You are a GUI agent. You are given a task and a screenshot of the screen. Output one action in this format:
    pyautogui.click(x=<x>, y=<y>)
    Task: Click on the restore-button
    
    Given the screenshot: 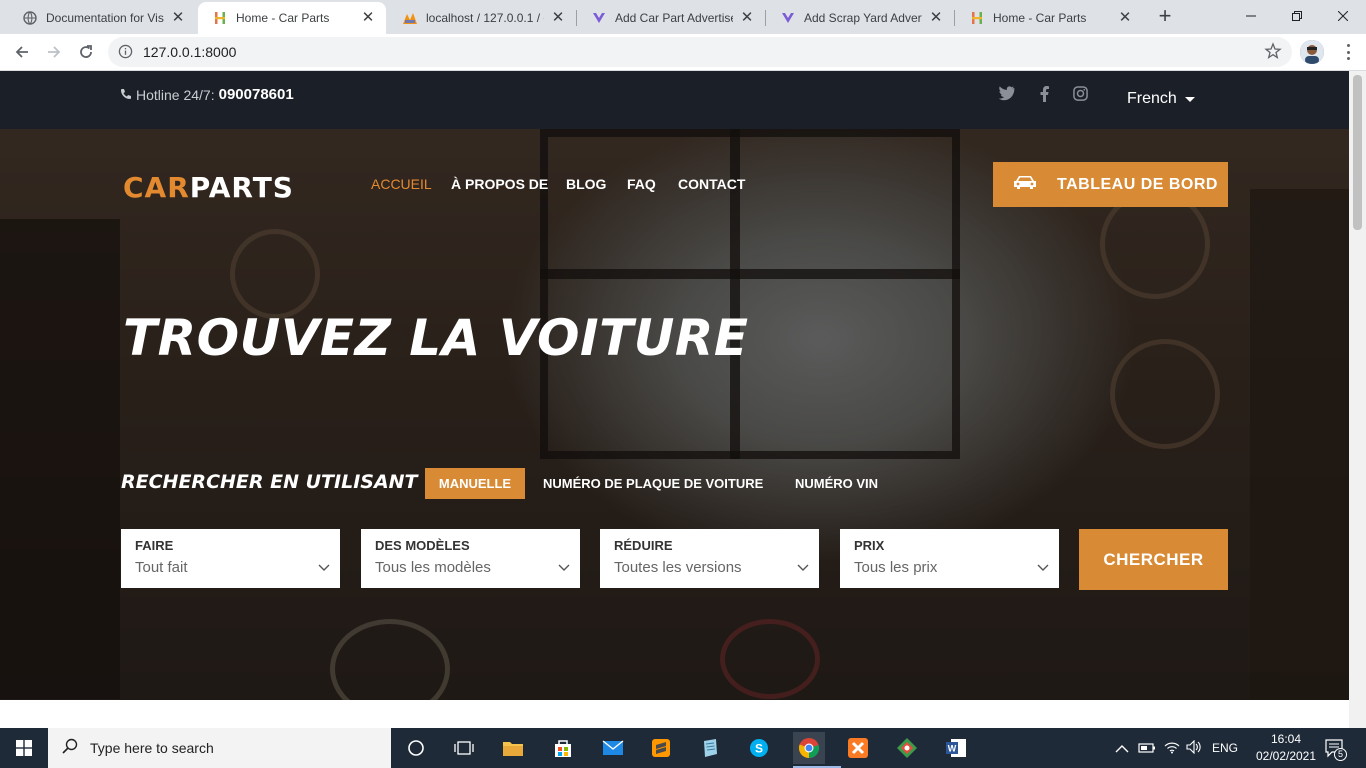 What is the action you would take?
    pyautogui.click(x=1297, y=16)
    